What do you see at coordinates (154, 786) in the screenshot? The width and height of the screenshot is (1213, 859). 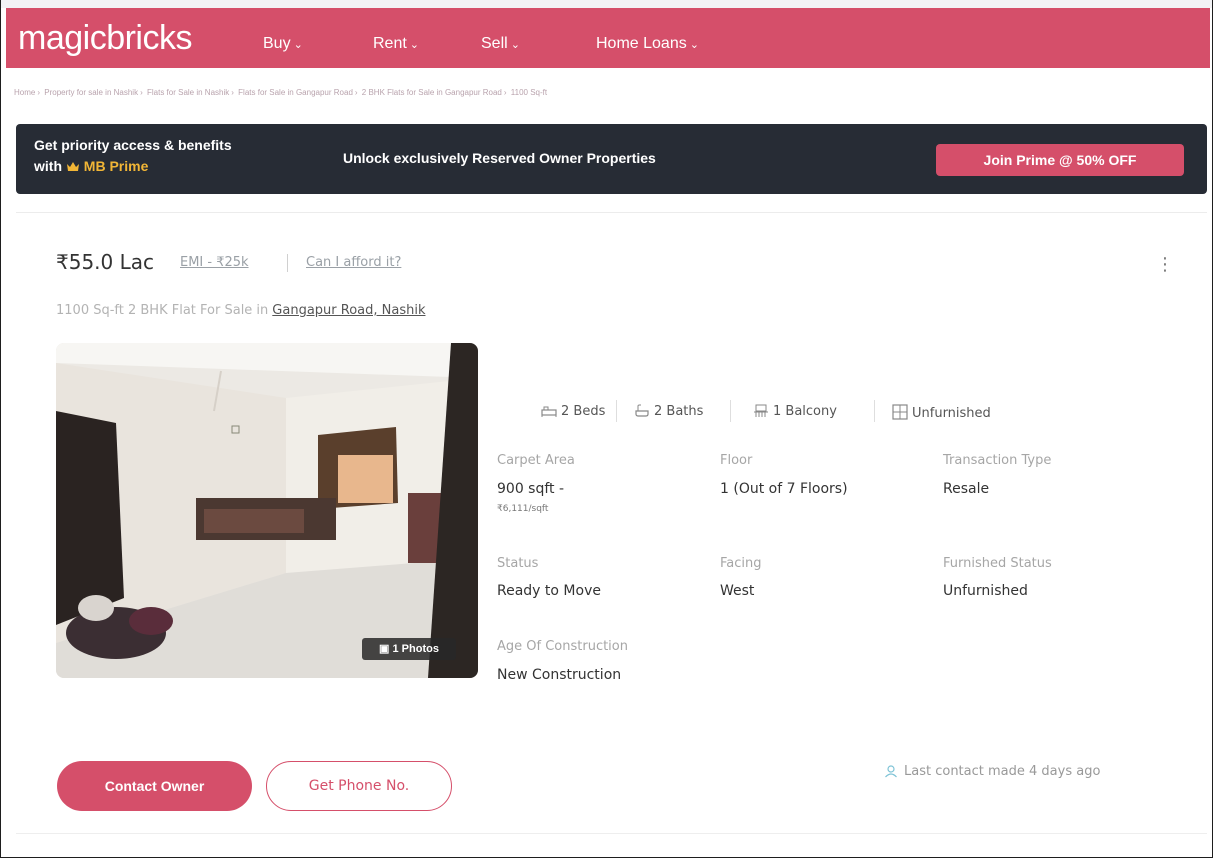 I see `contact-owner-button: Contact Owner` at bounding box center [154, 786].